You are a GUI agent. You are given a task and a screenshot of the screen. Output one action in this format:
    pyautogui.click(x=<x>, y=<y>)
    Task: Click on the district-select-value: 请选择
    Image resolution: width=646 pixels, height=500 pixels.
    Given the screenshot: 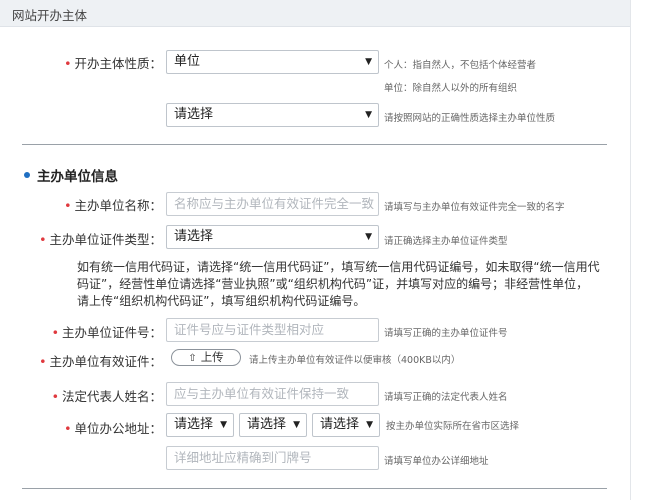 What is the action you would take?
    pyautogui.click(x=340, y=424)
    